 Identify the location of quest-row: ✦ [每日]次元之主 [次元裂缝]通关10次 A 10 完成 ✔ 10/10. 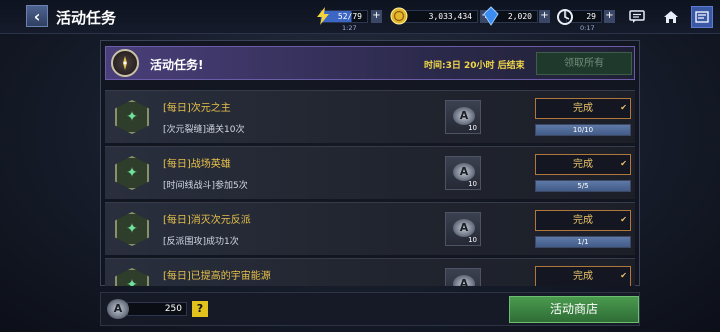
(370, 116).